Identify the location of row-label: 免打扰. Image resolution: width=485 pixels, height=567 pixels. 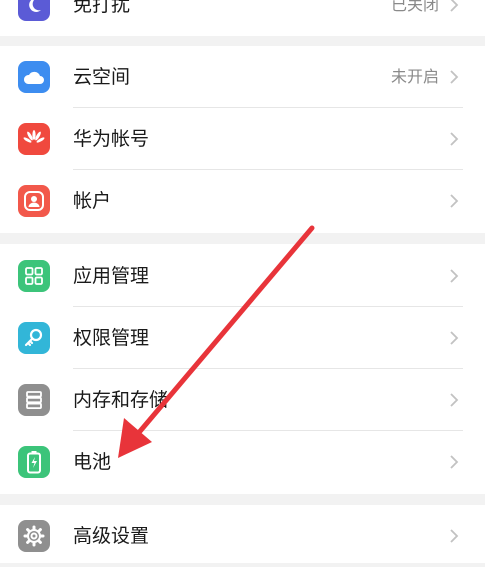
(102, 8).